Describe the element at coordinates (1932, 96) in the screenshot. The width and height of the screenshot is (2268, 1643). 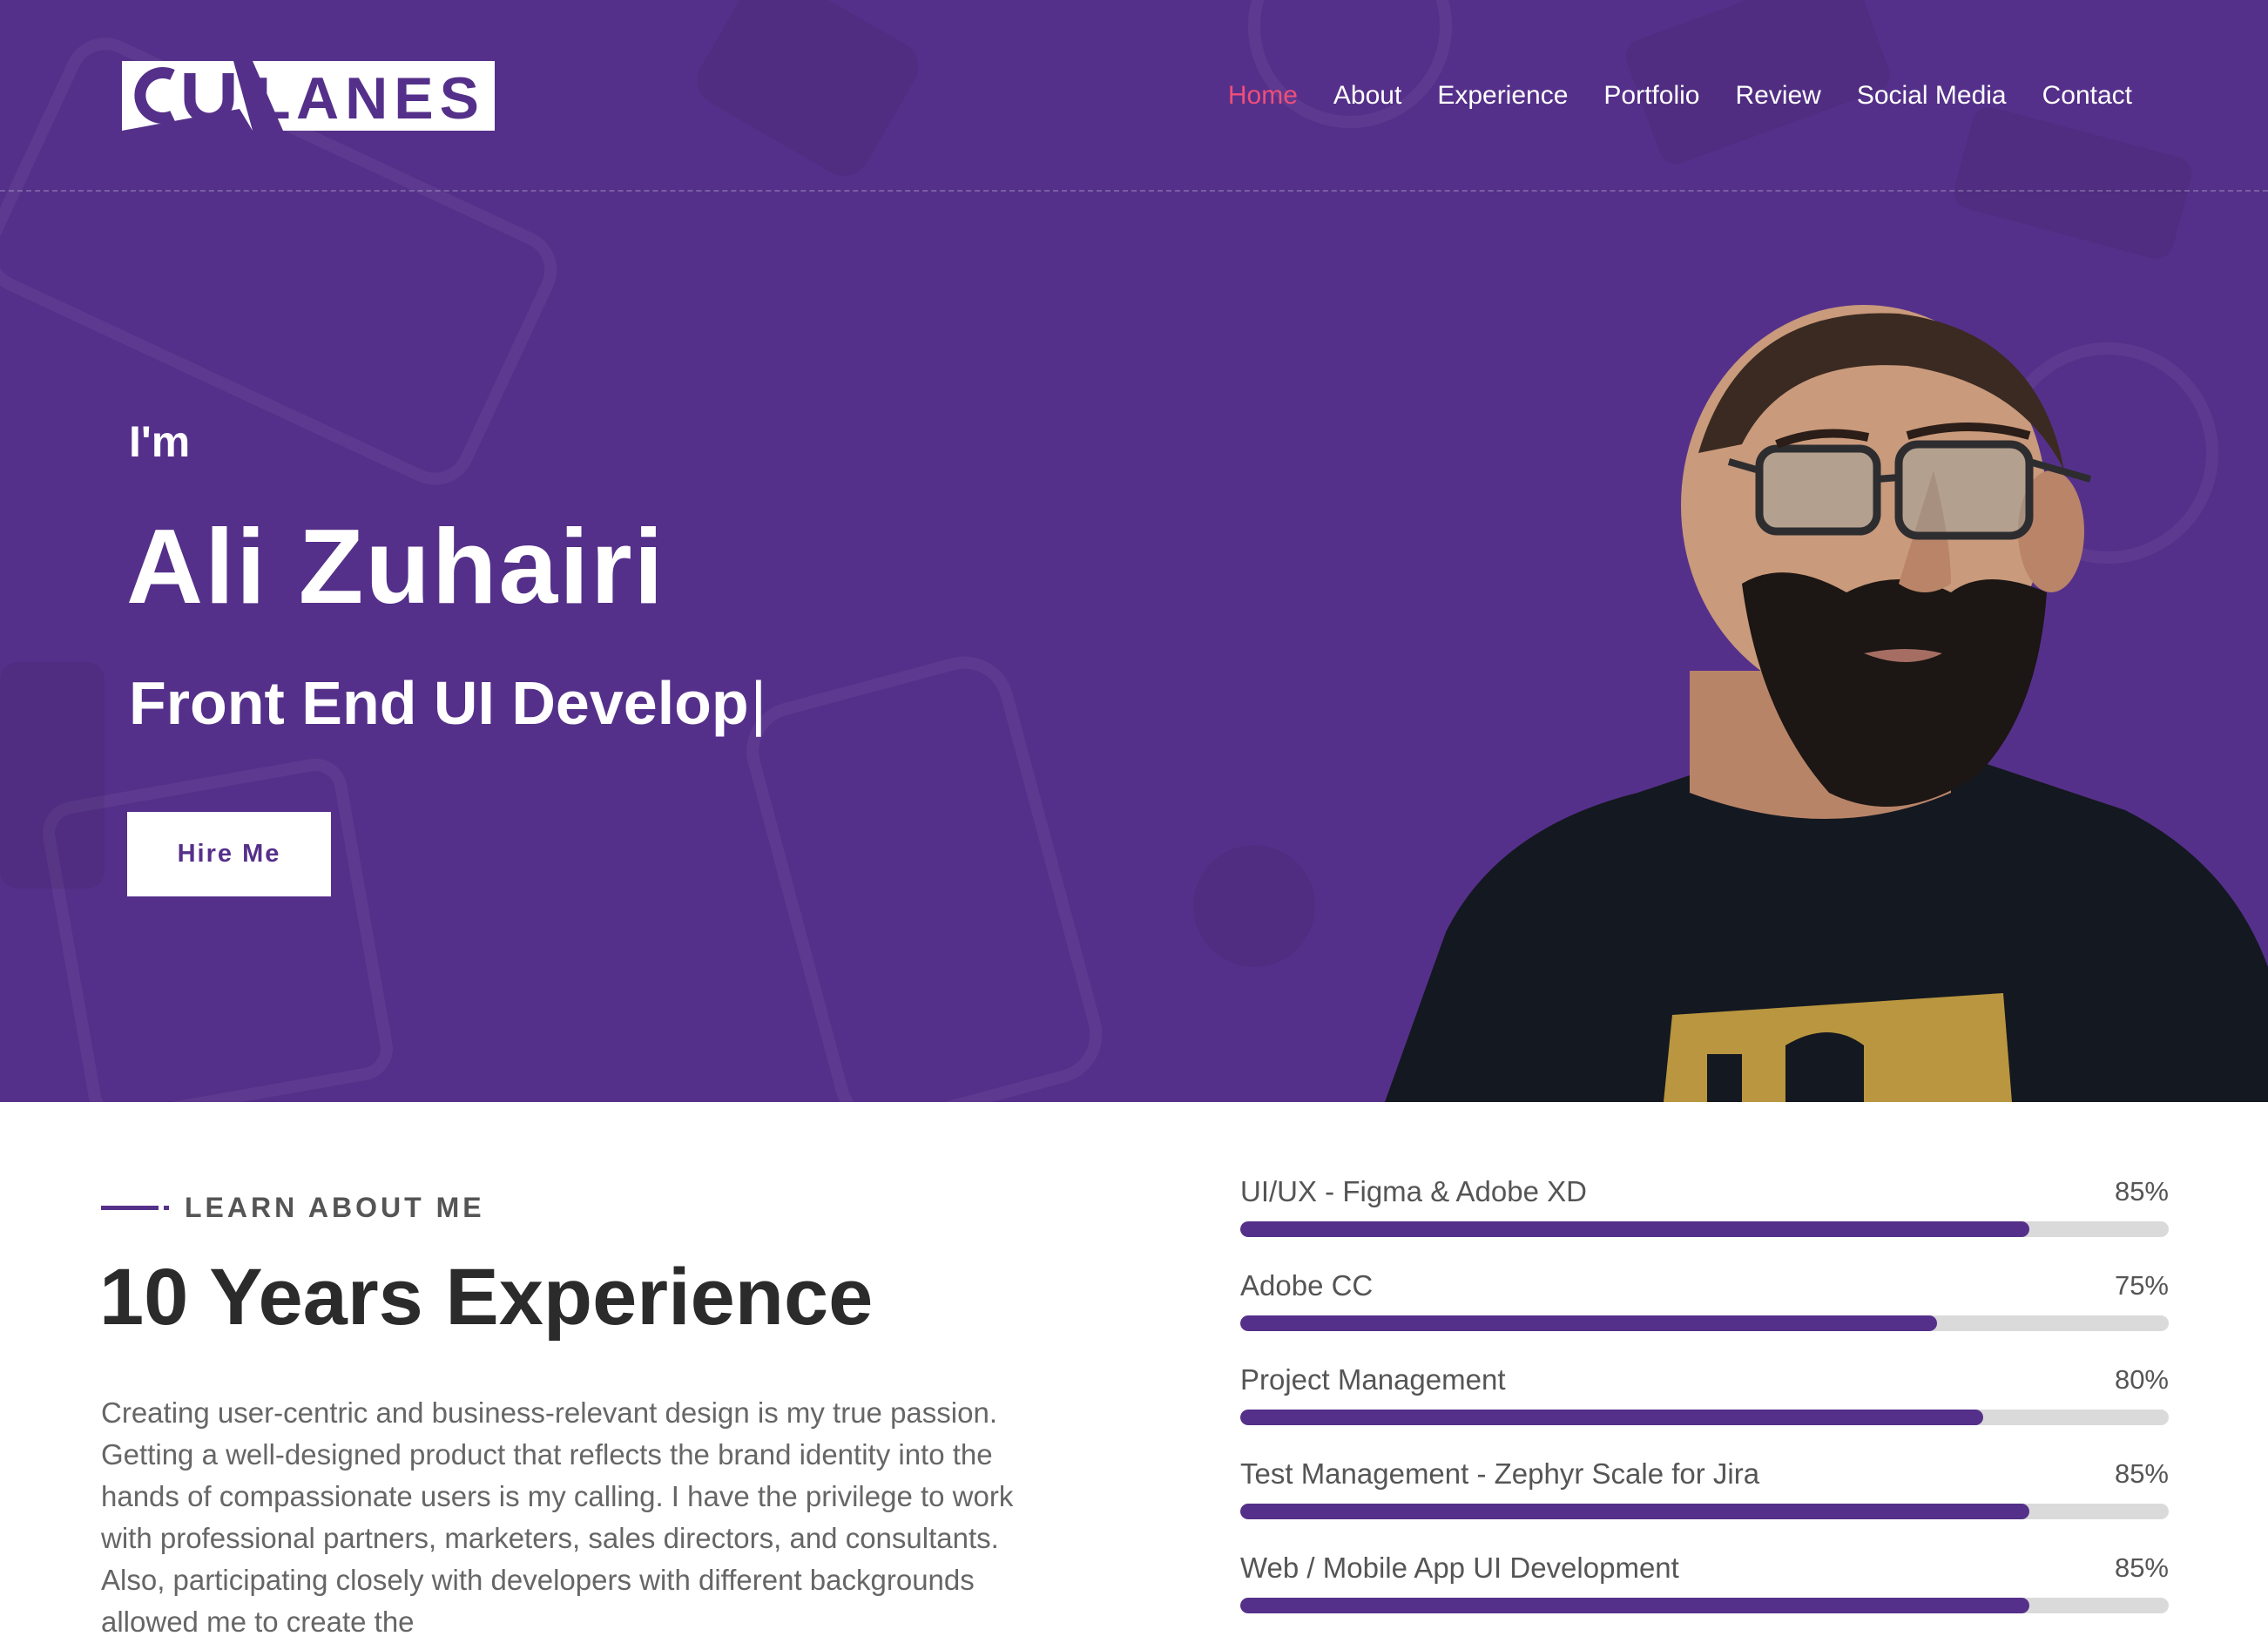
I see `nav-social-media: Social Media` at that location.